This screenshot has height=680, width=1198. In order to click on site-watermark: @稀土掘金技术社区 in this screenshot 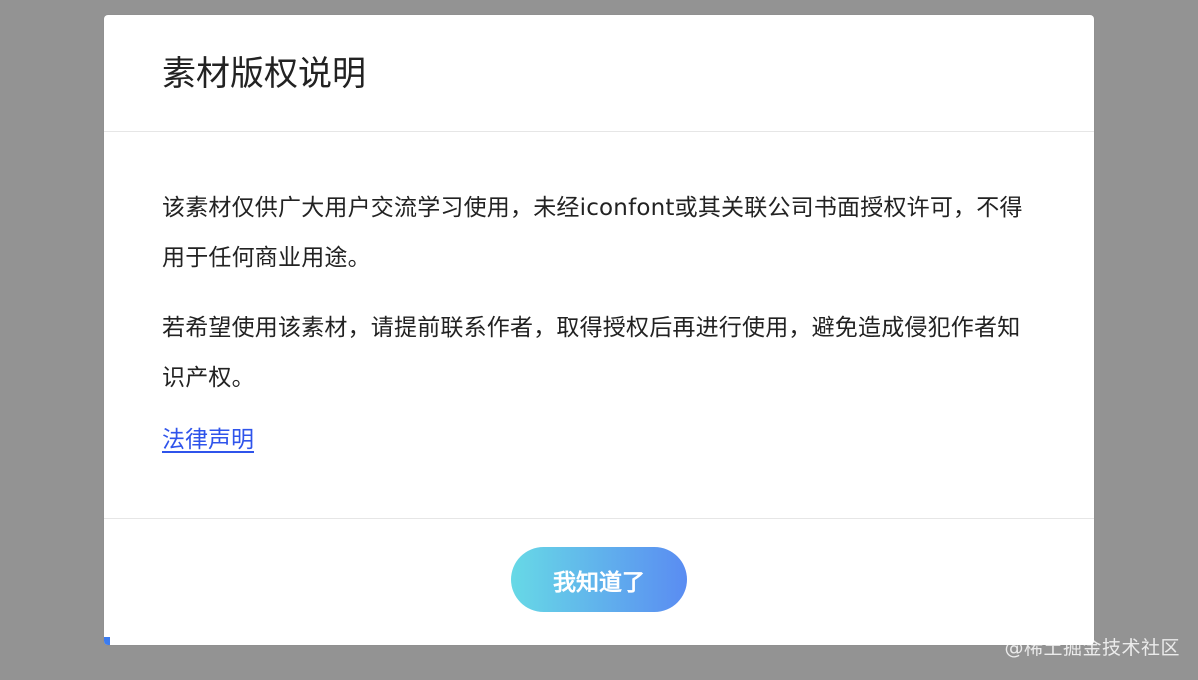, I will do `click(1092, 648)`.